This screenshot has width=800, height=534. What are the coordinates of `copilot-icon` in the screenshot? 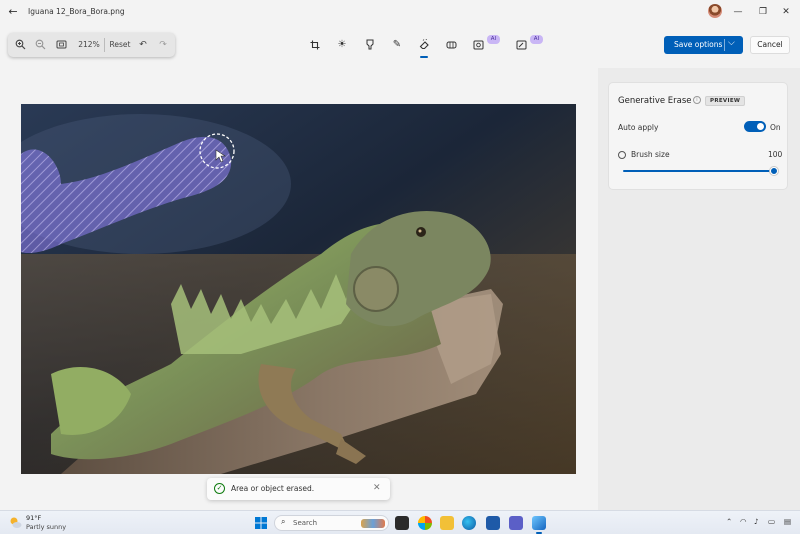 It's located at (425, 523).